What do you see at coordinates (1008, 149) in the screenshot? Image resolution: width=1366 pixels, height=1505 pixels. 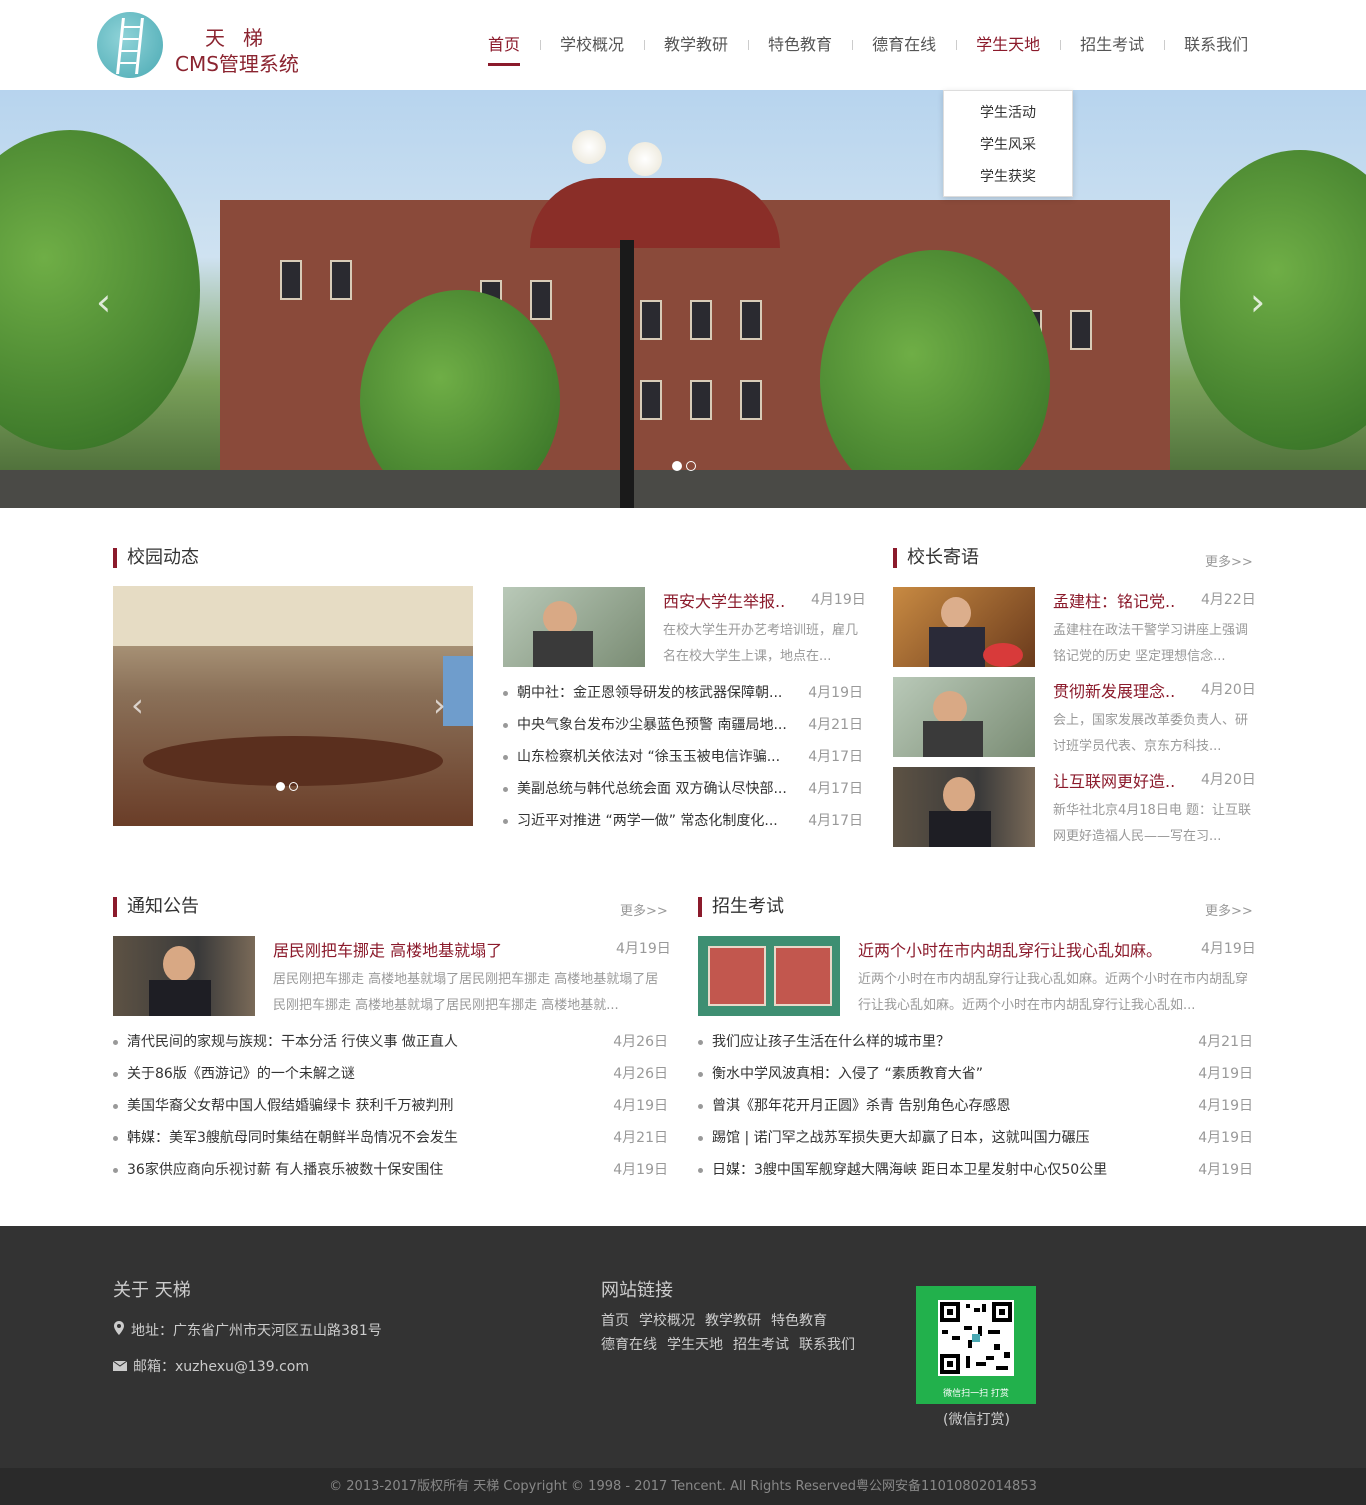 I see `dropdown-item-showcase: 学生风采` at bounding box center [1008, 149].